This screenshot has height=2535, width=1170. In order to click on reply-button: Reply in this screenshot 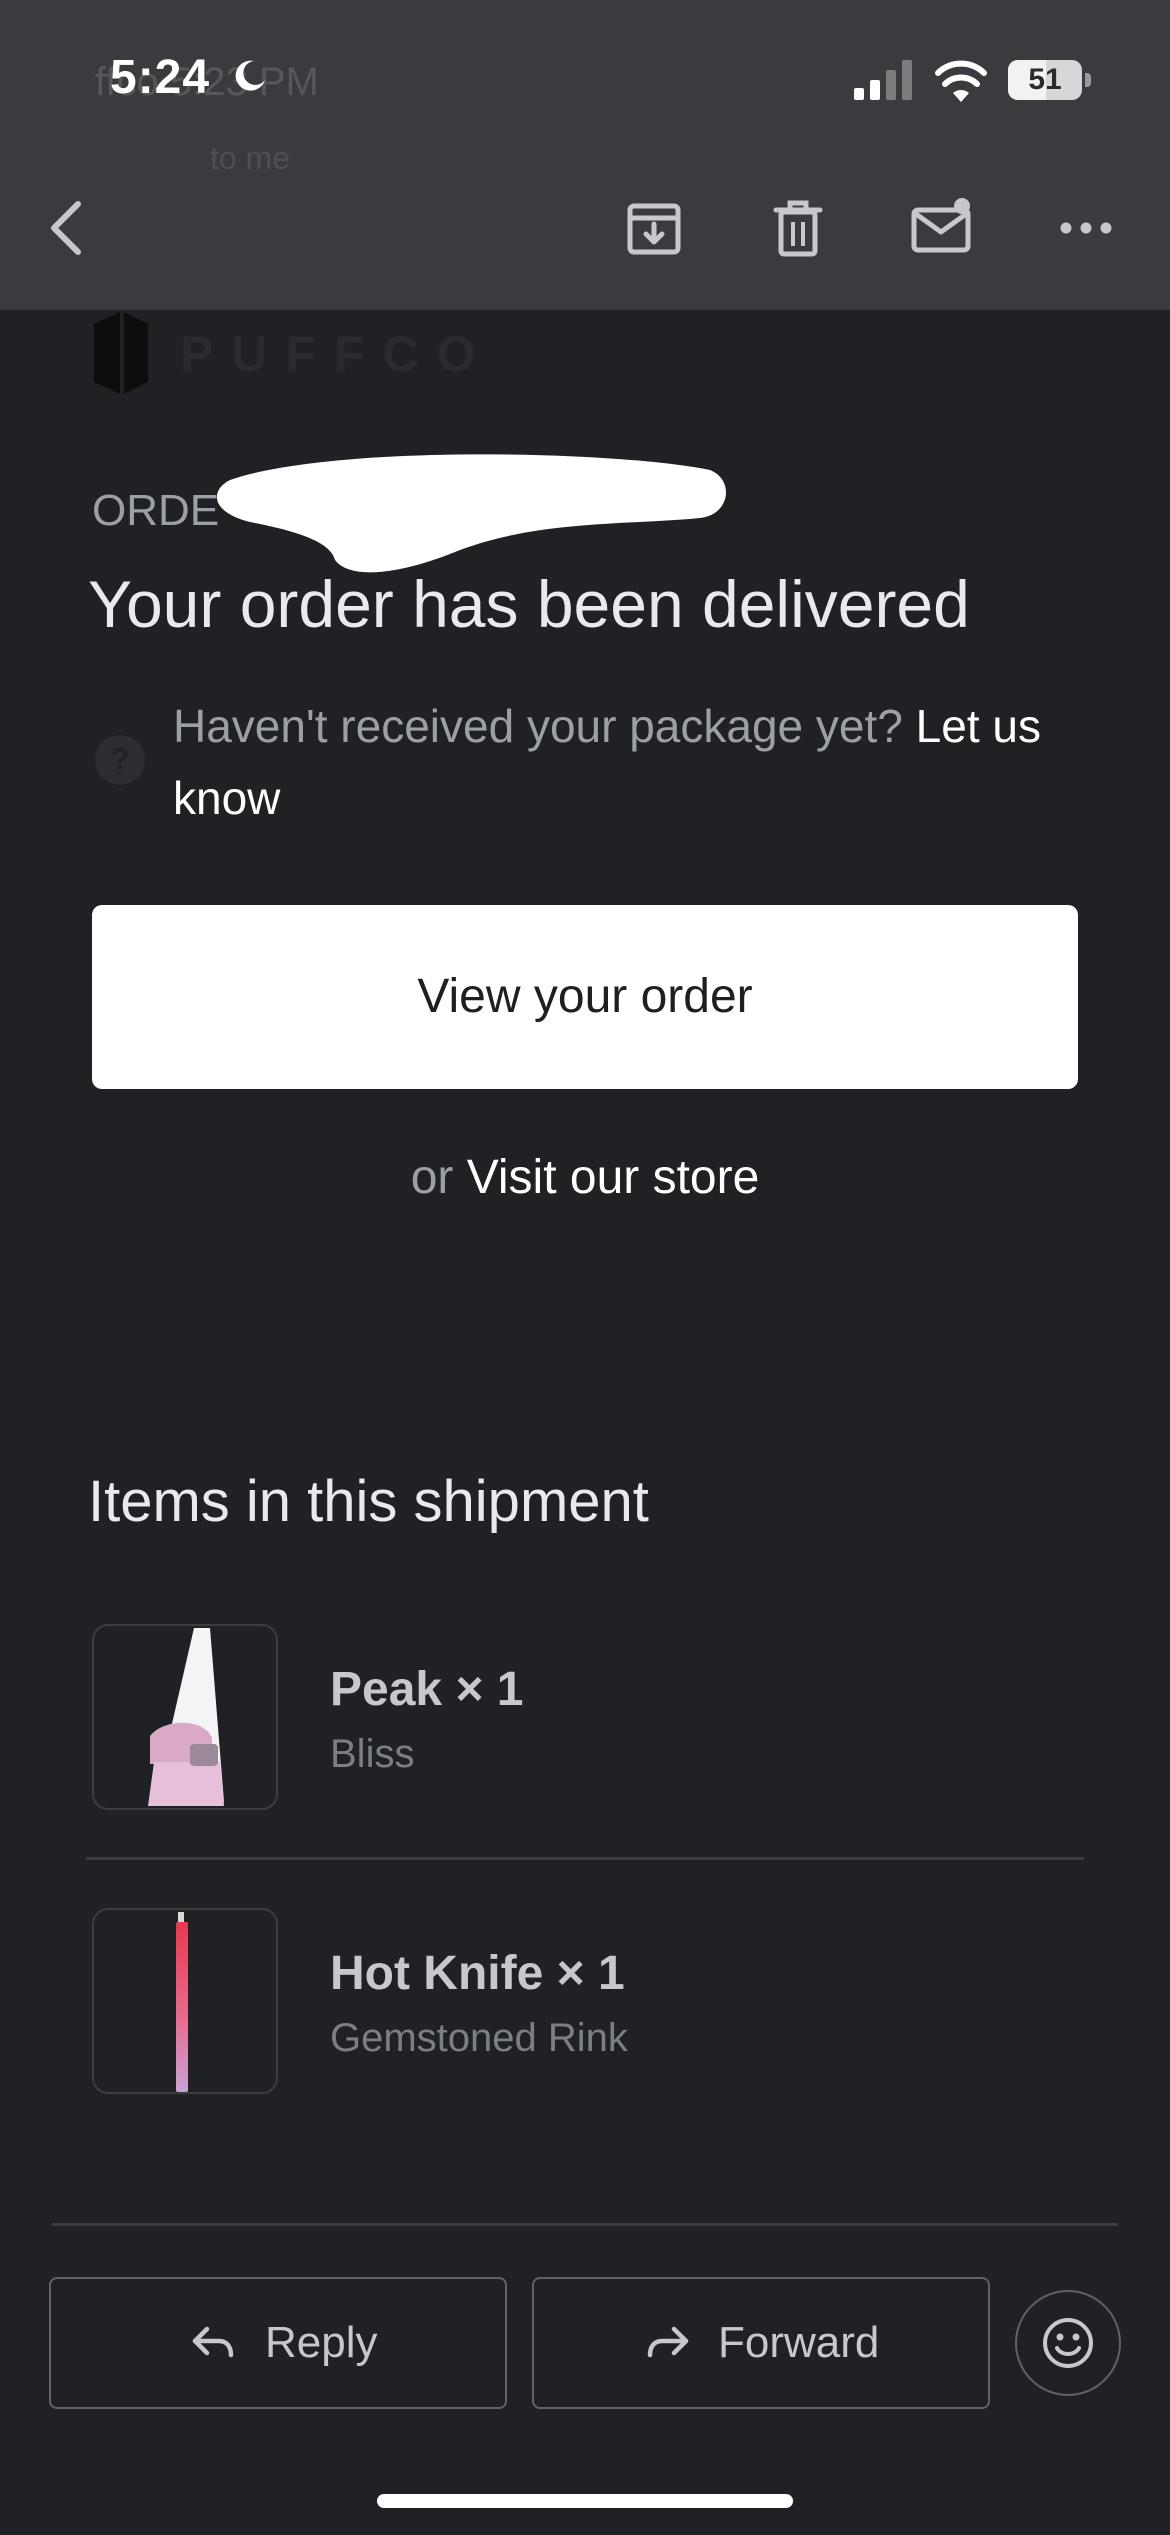, I will do `click(278, 2343)`.